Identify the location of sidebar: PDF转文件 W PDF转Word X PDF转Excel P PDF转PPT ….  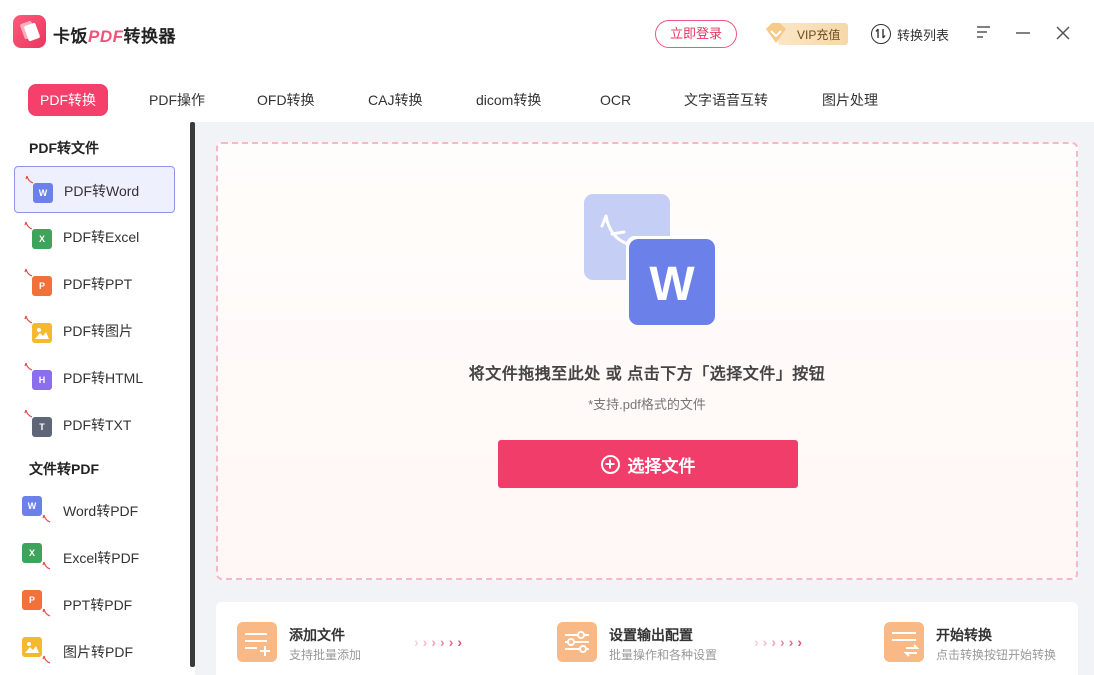
(95, 398).